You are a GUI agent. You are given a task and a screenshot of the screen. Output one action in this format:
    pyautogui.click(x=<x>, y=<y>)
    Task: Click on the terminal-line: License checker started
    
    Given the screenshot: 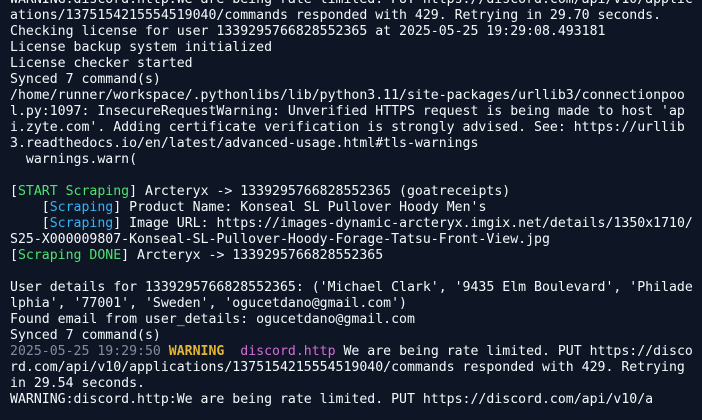 What is the action you would take?
    pyautogui.click(x=352, y=64)
    